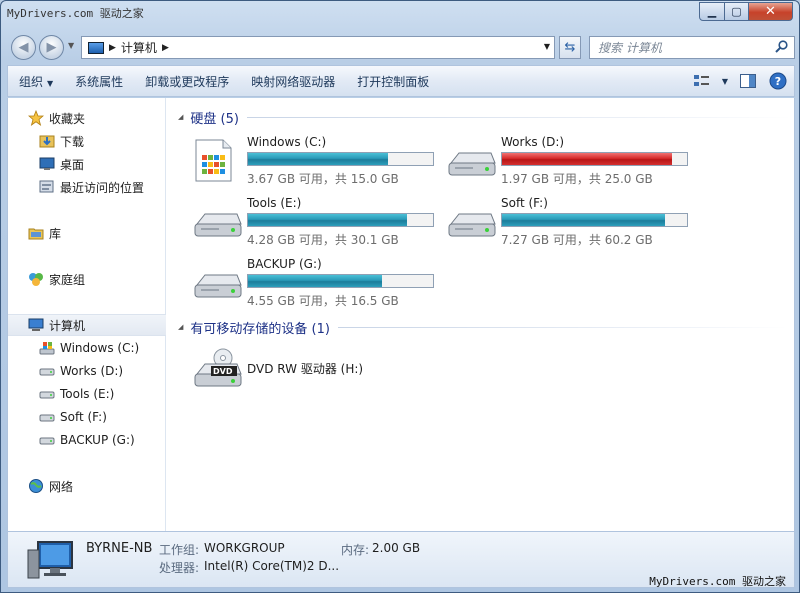  I want to click on search-input: 搜索 计算机, so click(692, 47).